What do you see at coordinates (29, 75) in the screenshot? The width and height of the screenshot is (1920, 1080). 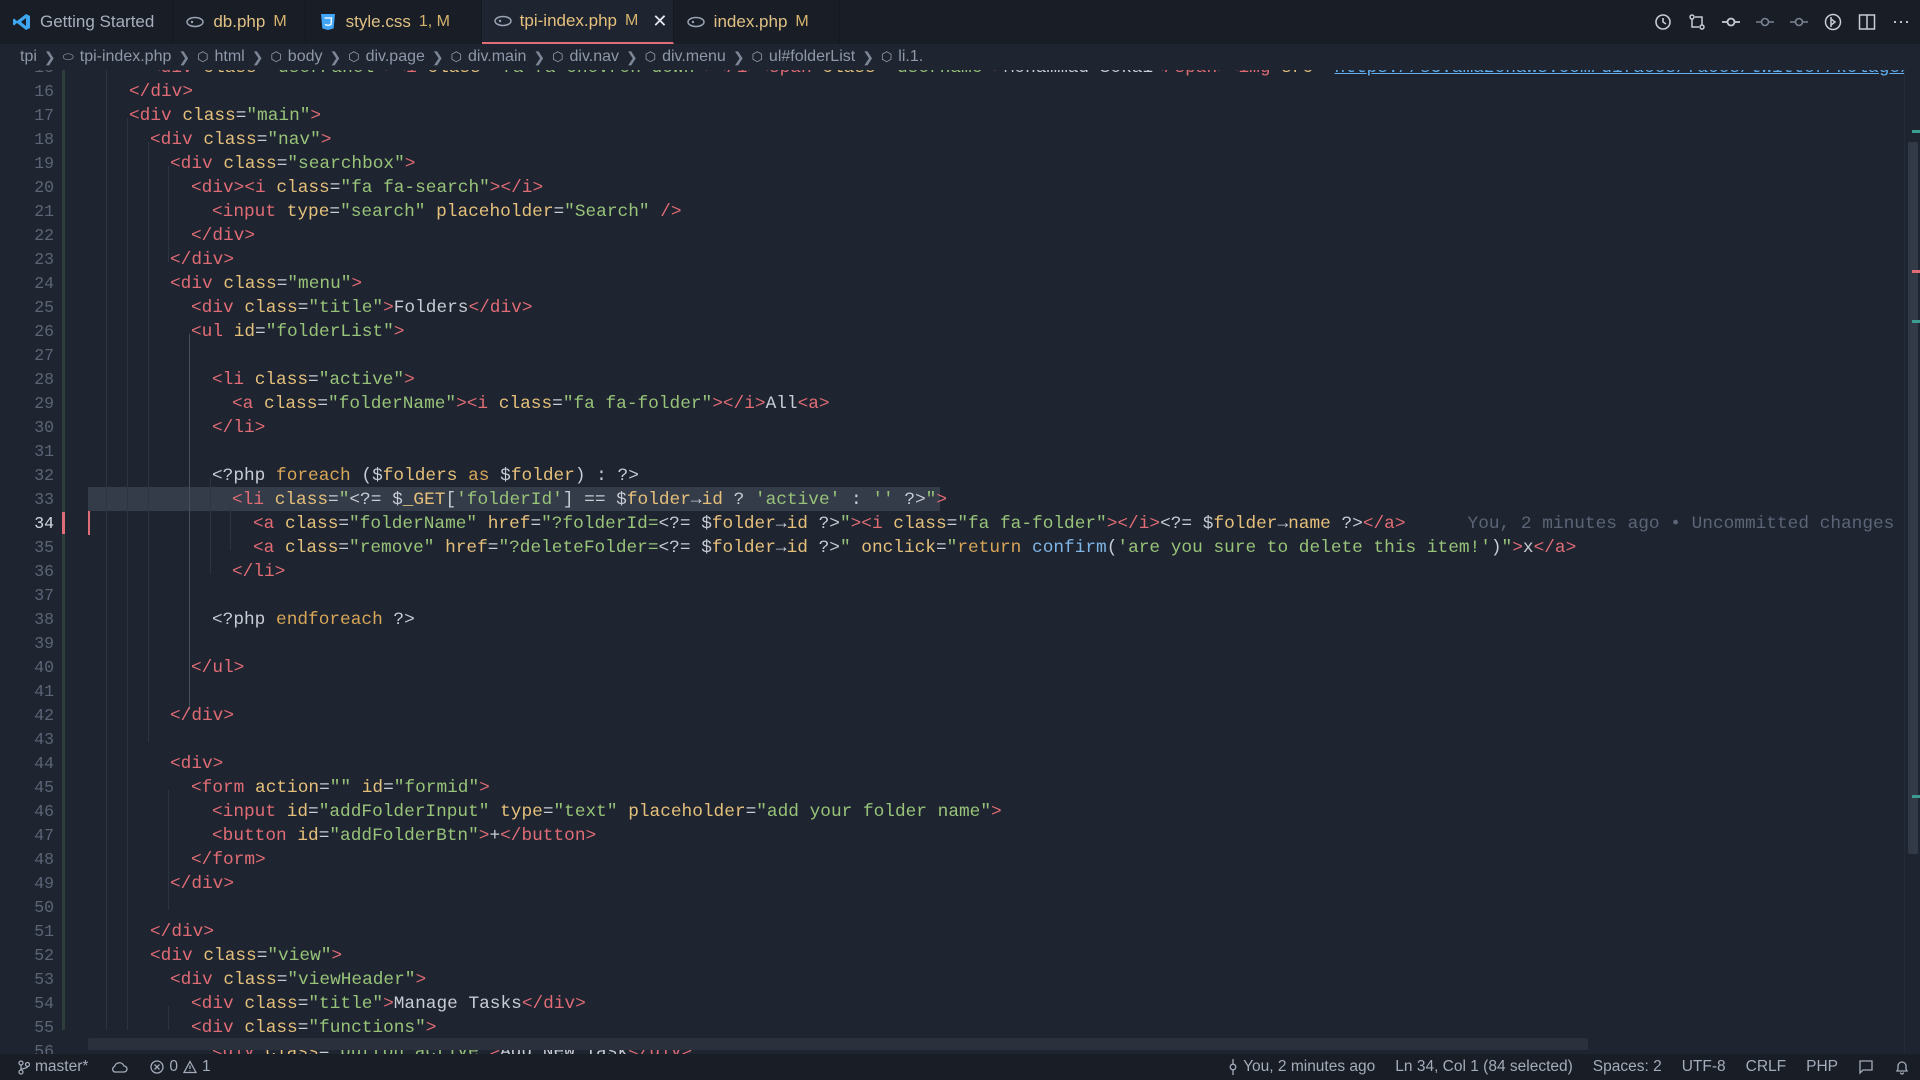 I see `line-number: 15` at bounding box center [29, 75].